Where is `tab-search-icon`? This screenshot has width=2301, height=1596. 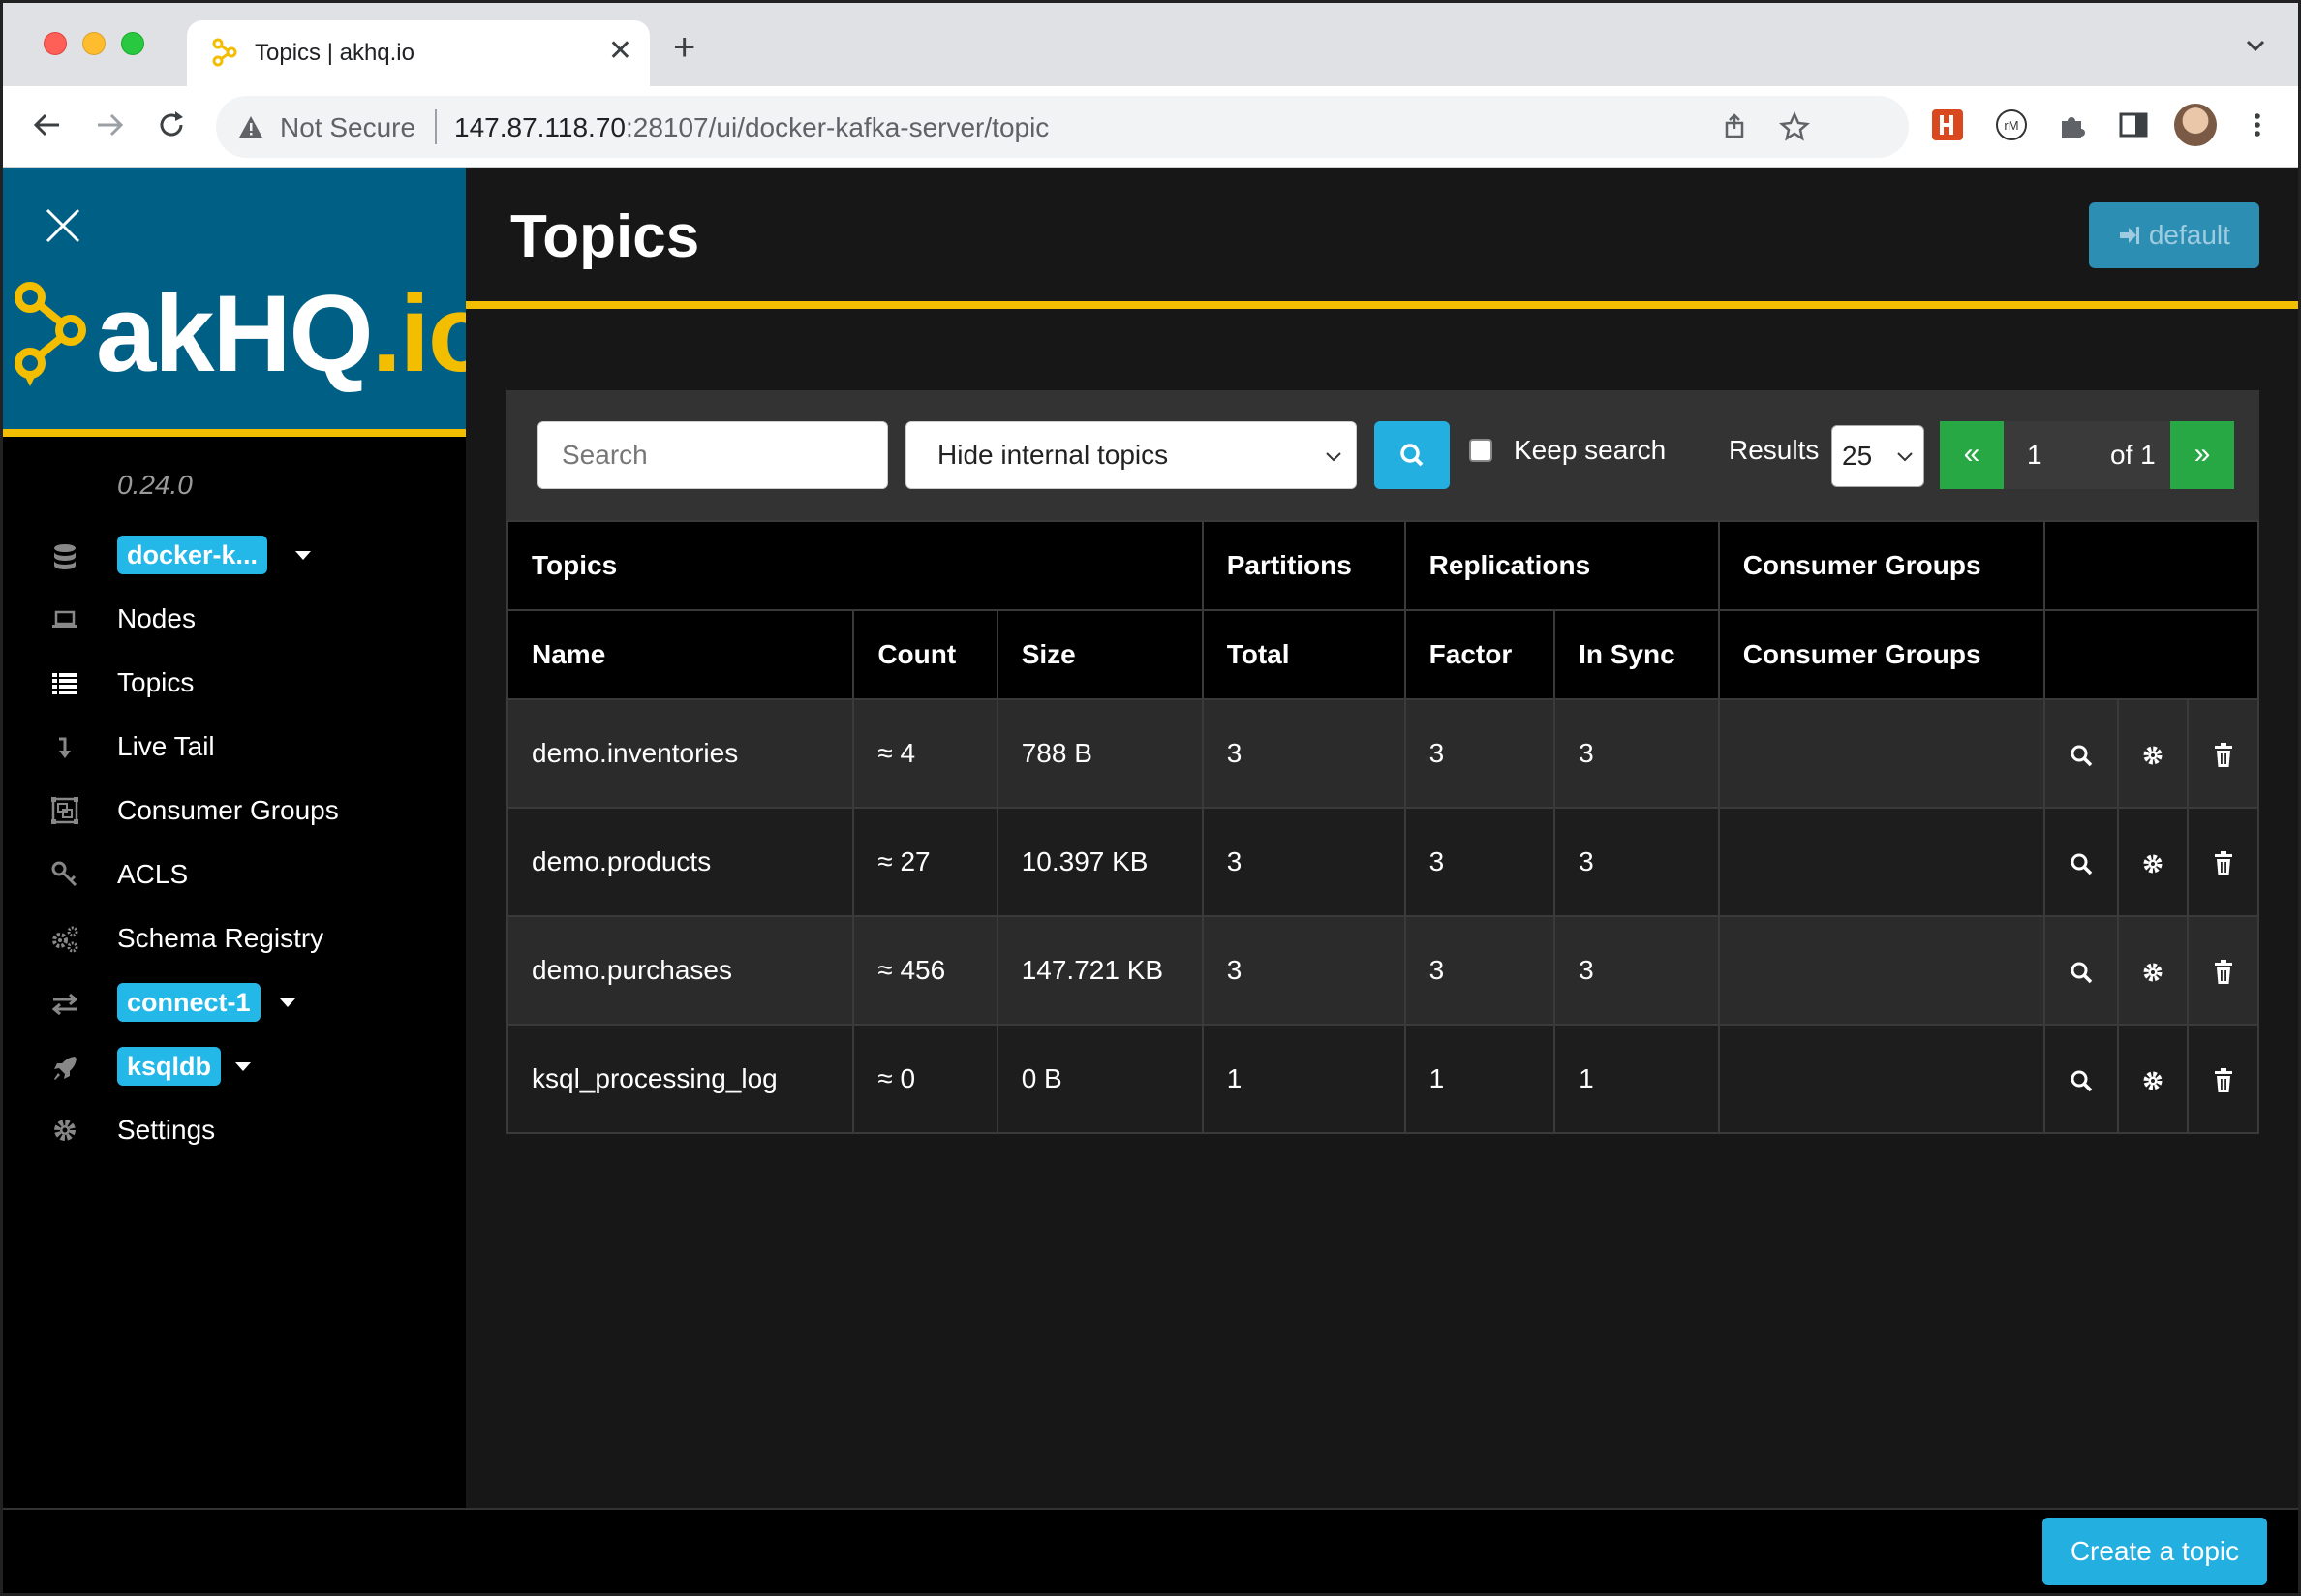 tab-search-icon is located at coordinates (2255, 45).